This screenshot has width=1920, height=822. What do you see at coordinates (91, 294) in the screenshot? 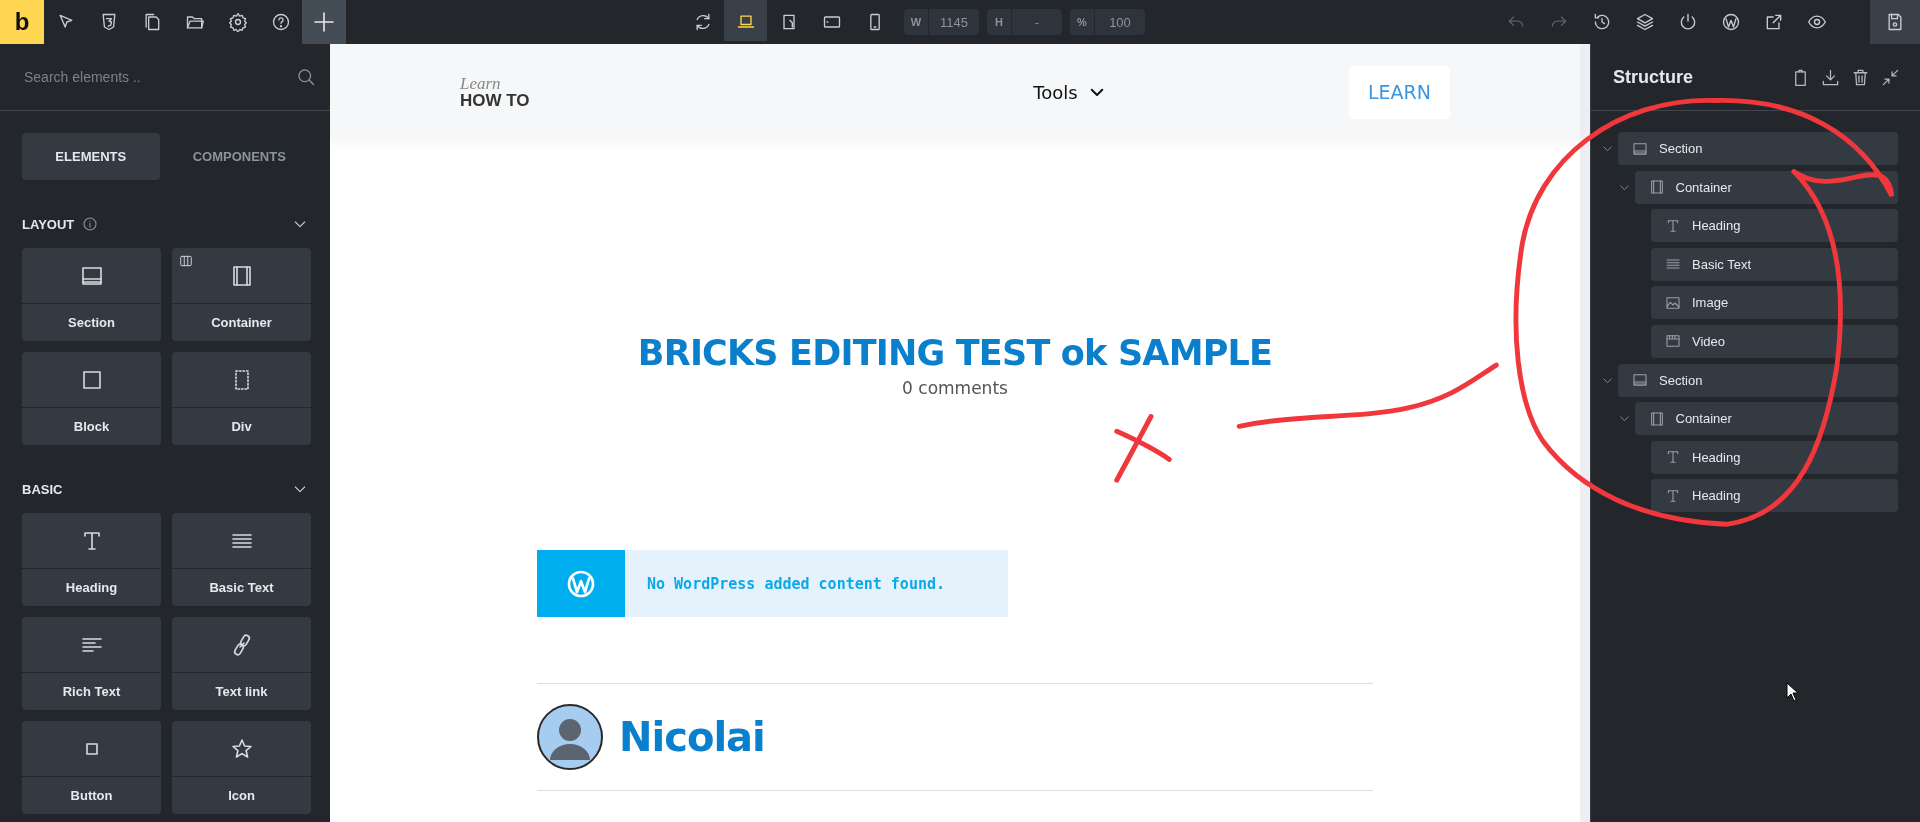
I see `element-card: Section` at bounding box center [91, 294].